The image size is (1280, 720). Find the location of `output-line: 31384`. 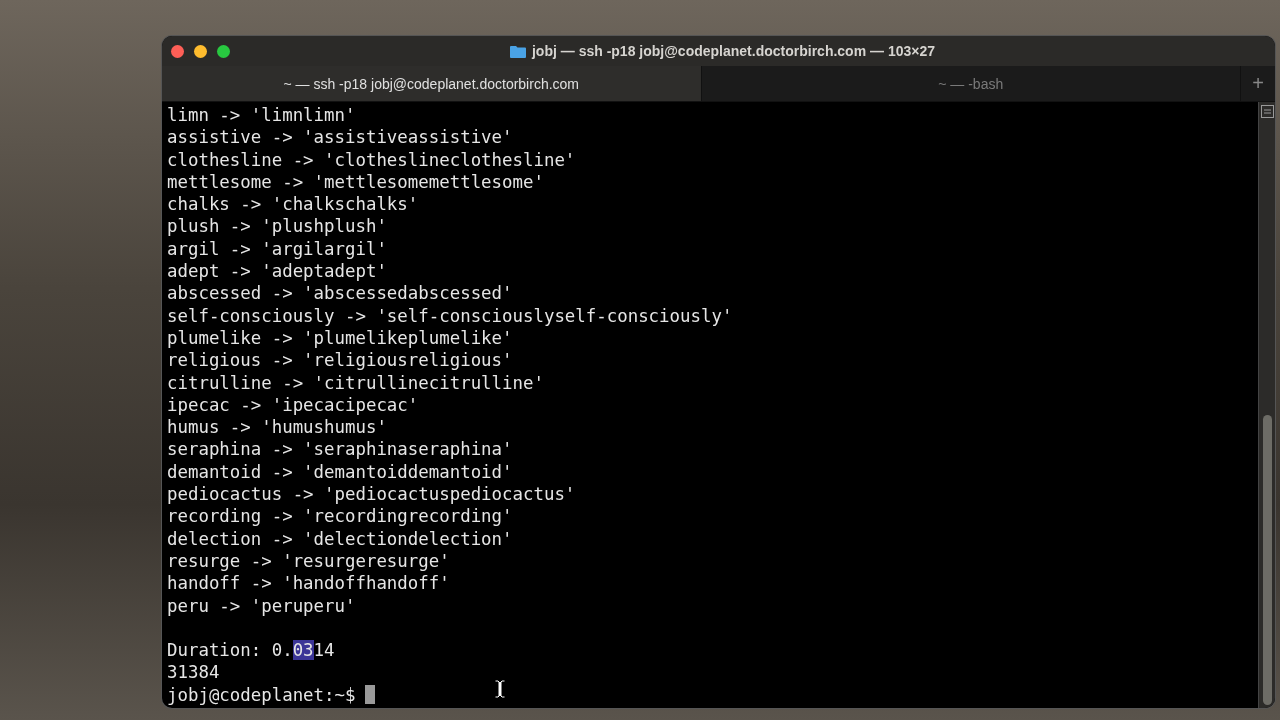

output-line: 31384 is located at coordinates (193, 672).